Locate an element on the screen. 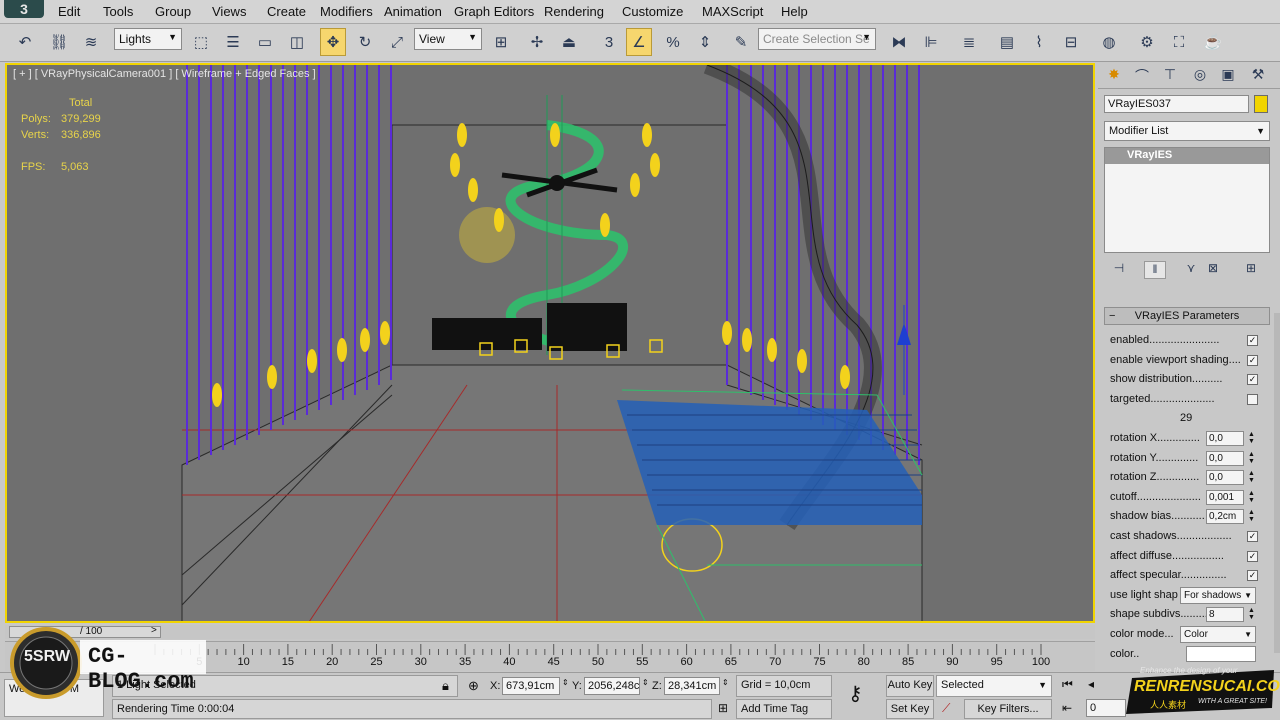 This screenshot has height=720, width=1280. rect-selection-icon: ▭ is located at coordinates (265, 42).